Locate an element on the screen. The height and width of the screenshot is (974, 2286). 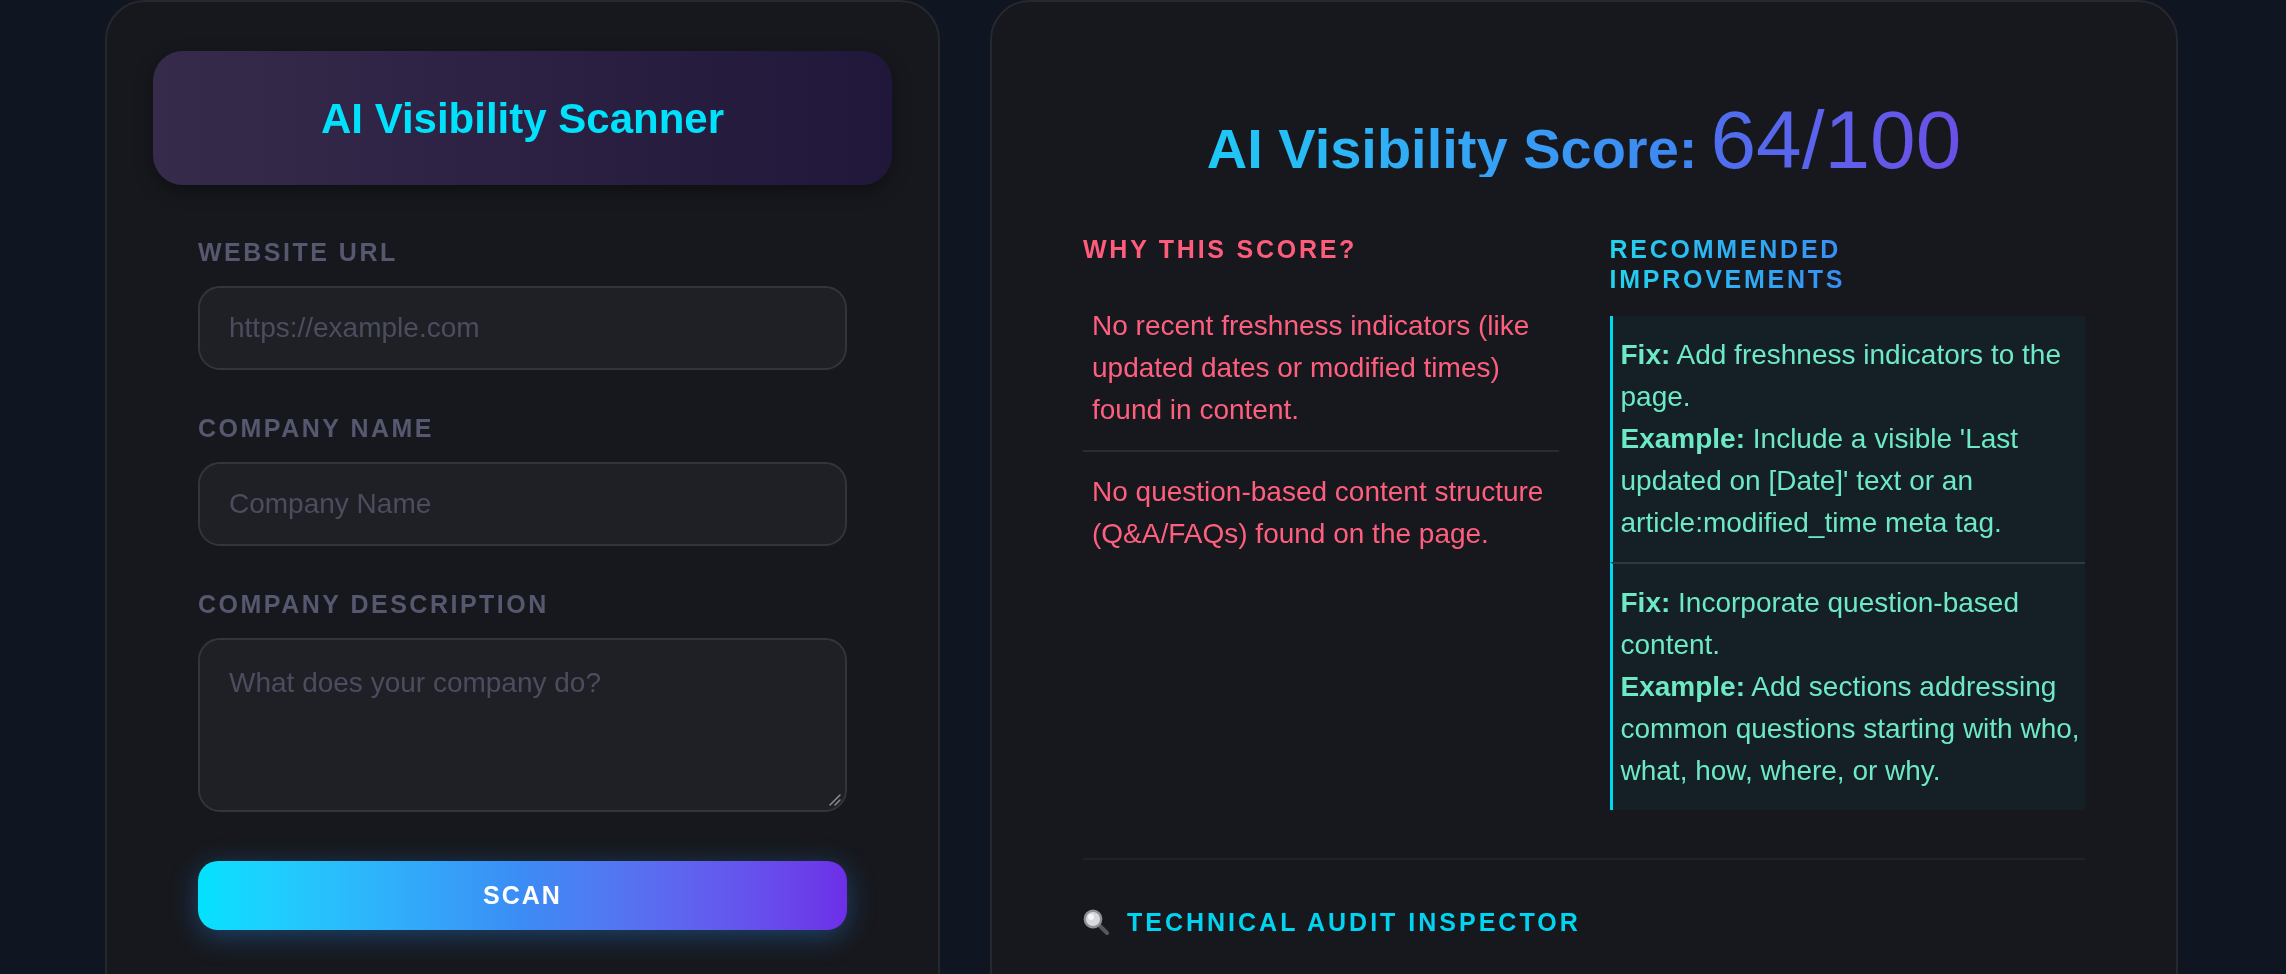
reason-text: No recent freshness indicators (like updated dates or modified times) found in content. is located at coordinates (1311, 368).